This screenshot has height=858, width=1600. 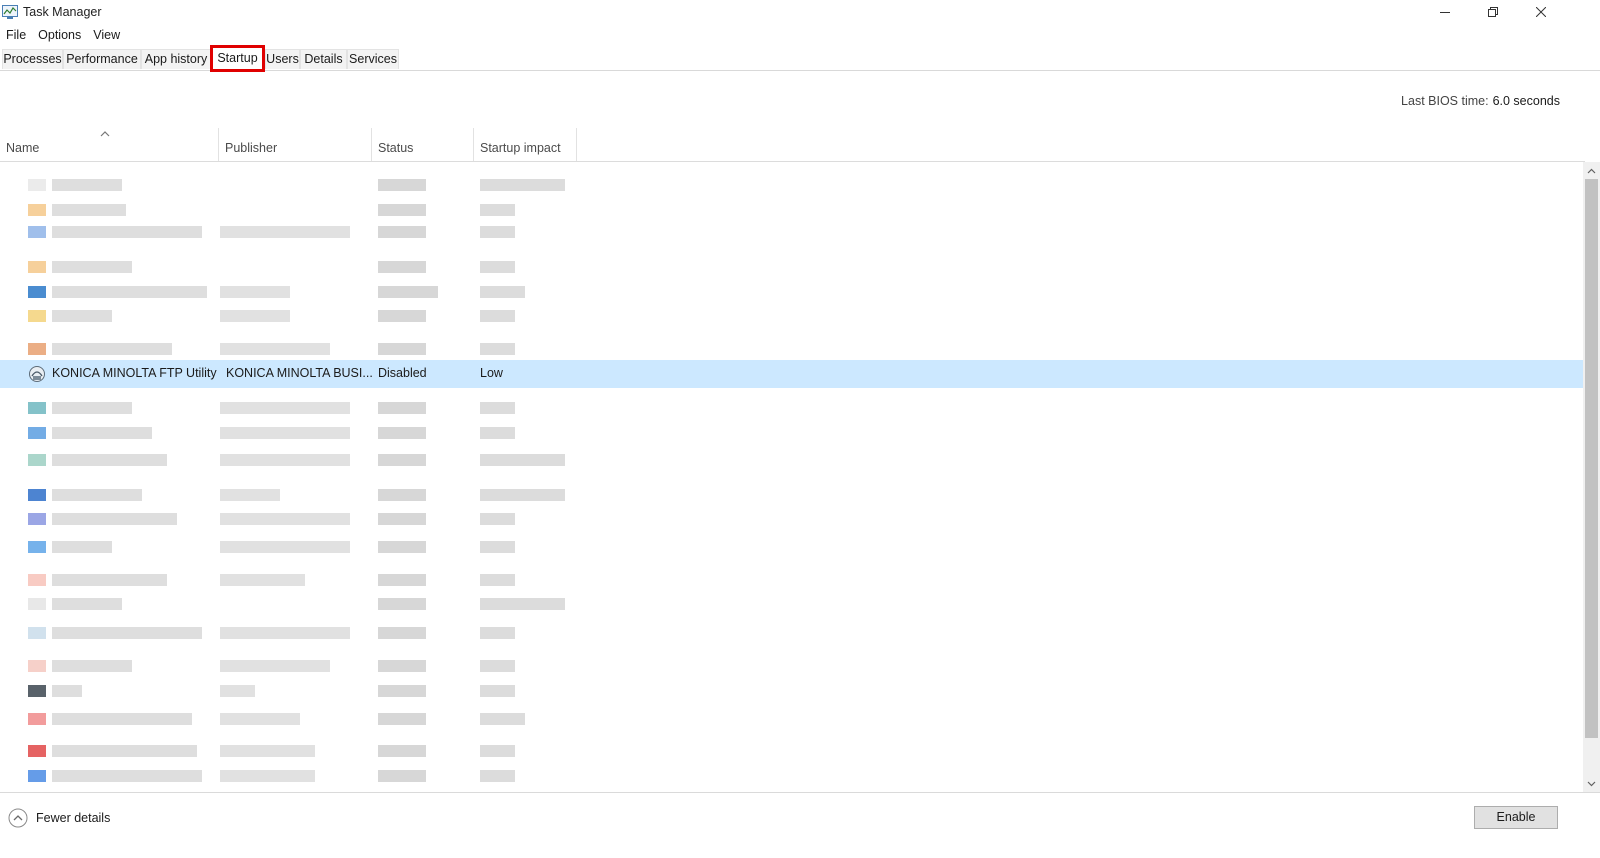 I want to click on restore-button, so click(x=1493, y=12).